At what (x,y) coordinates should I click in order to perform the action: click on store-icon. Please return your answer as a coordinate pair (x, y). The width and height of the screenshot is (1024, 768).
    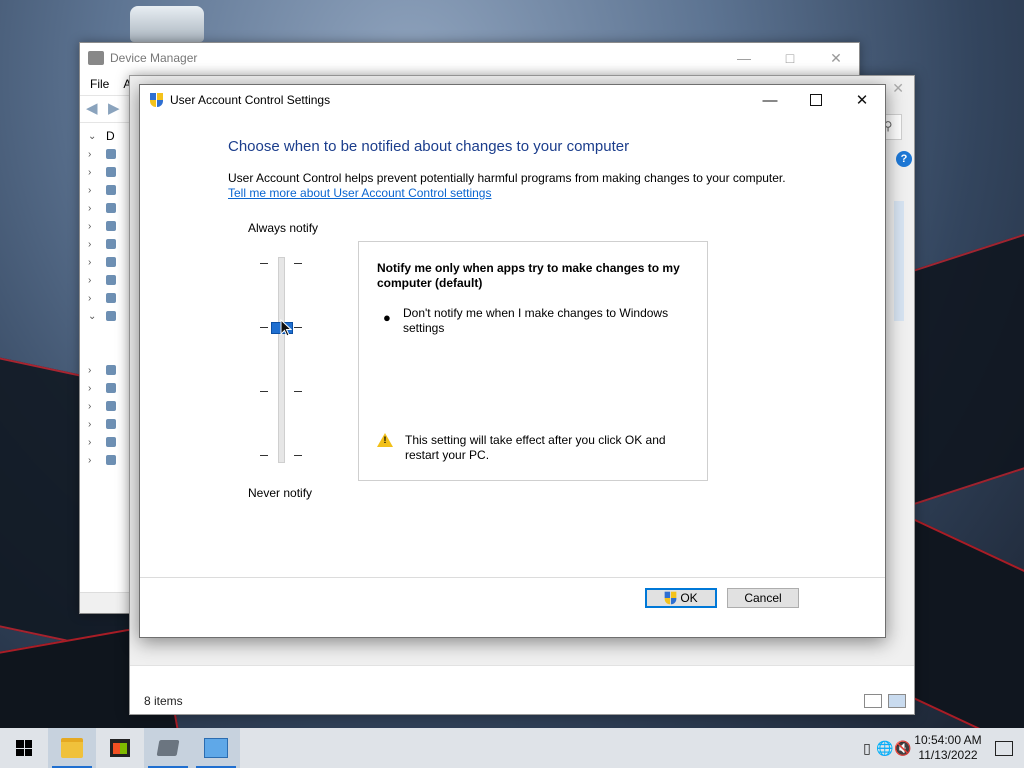
    Looking at the image, I should click on (120, 748).